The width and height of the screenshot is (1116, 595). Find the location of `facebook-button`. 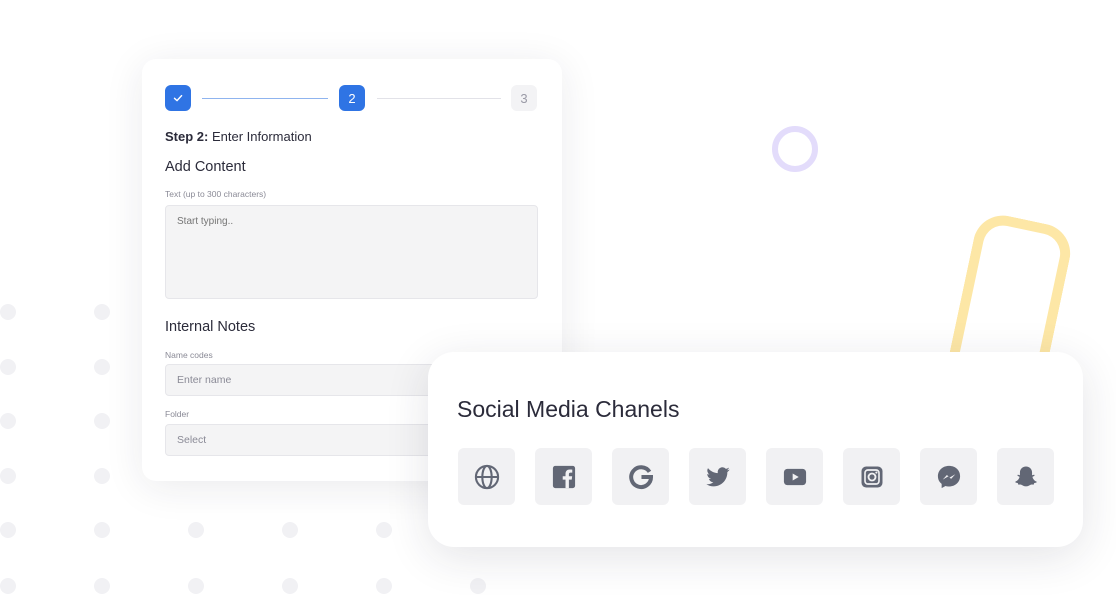

facebook-button is located at coordinates (563, 476).